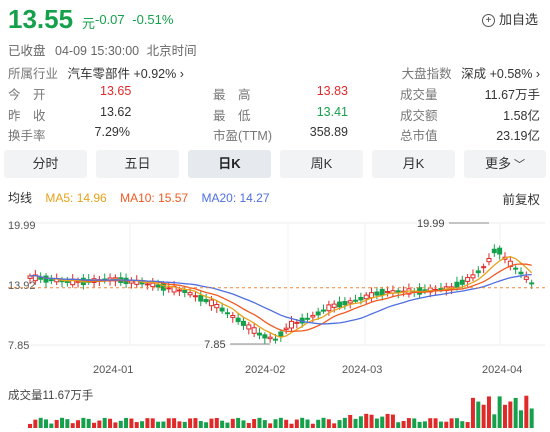 The height and width of the screenshot is (432, 550). Describe the element at coordinates (113, 370) in the screenshot. I see `x-tick-label: 2024-01` at that location.